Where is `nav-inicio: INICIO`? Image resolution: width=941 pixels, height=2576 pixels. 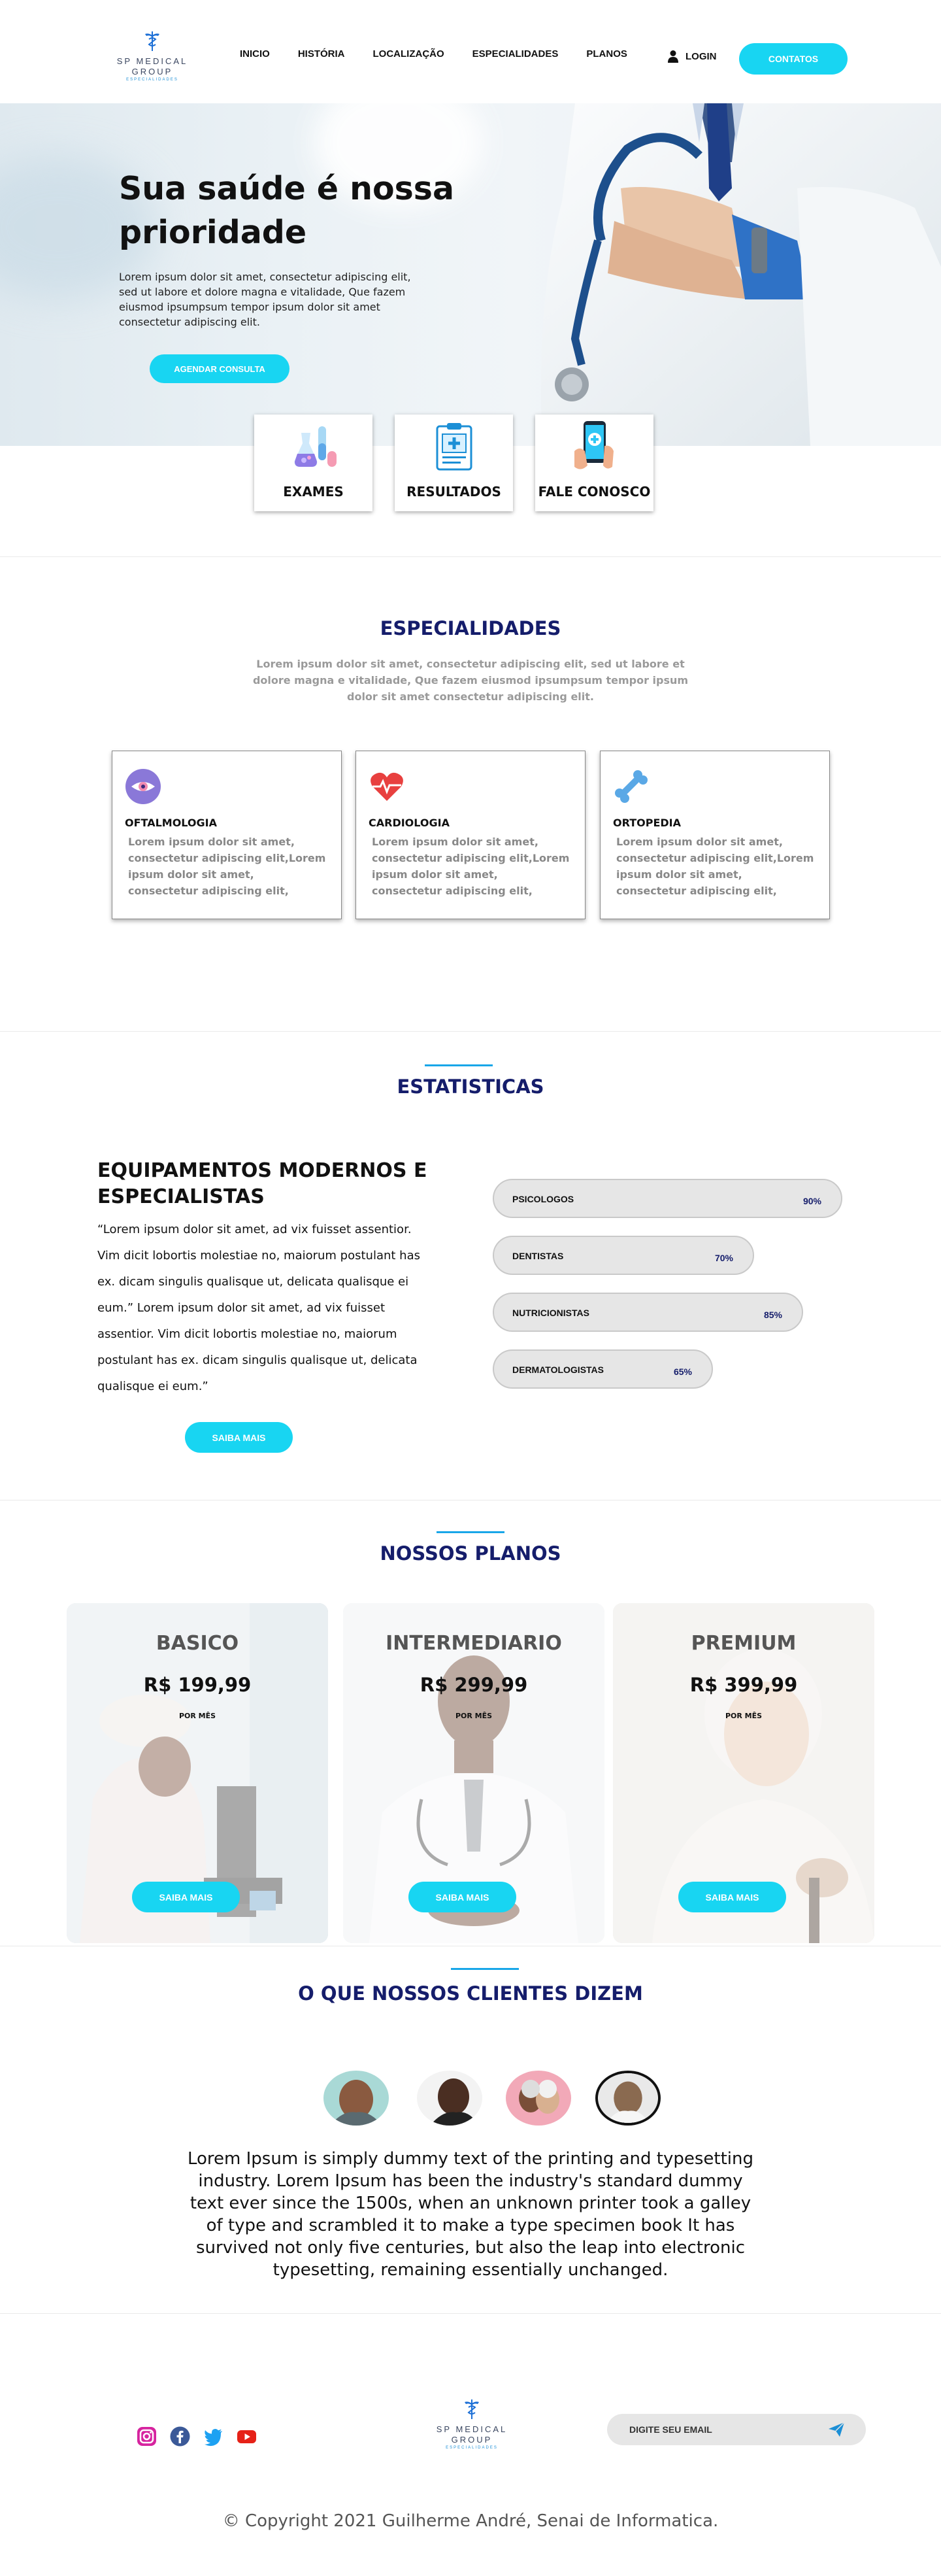
nav-inicio: INICIO is located at coordinates (255, 53).